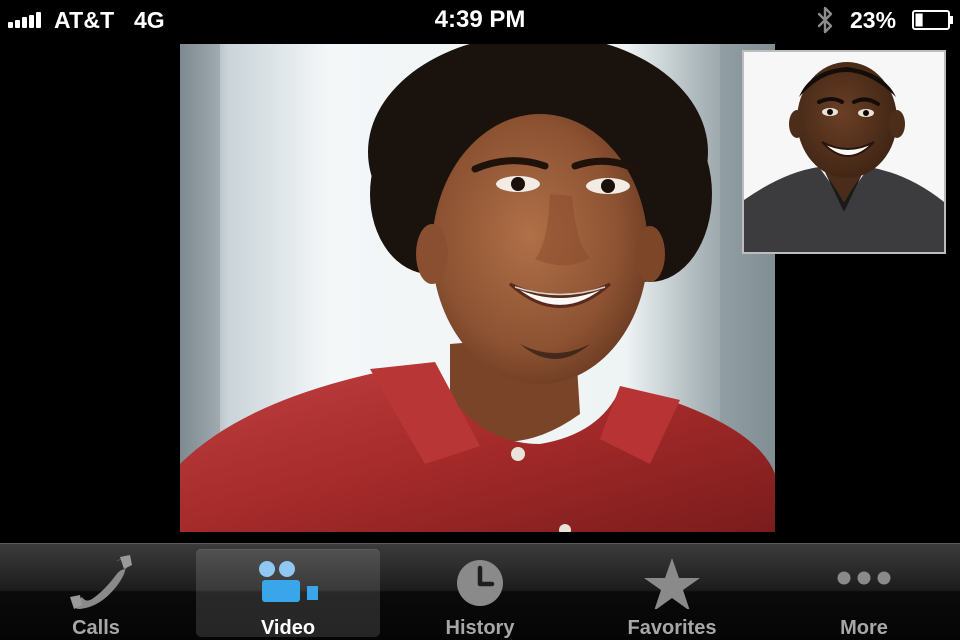 This screenshot has width=960, height=640. Describe the element at coordinates (672, 628) in the screenshot. I see `tab-label-favorites: Favorites` at that location.